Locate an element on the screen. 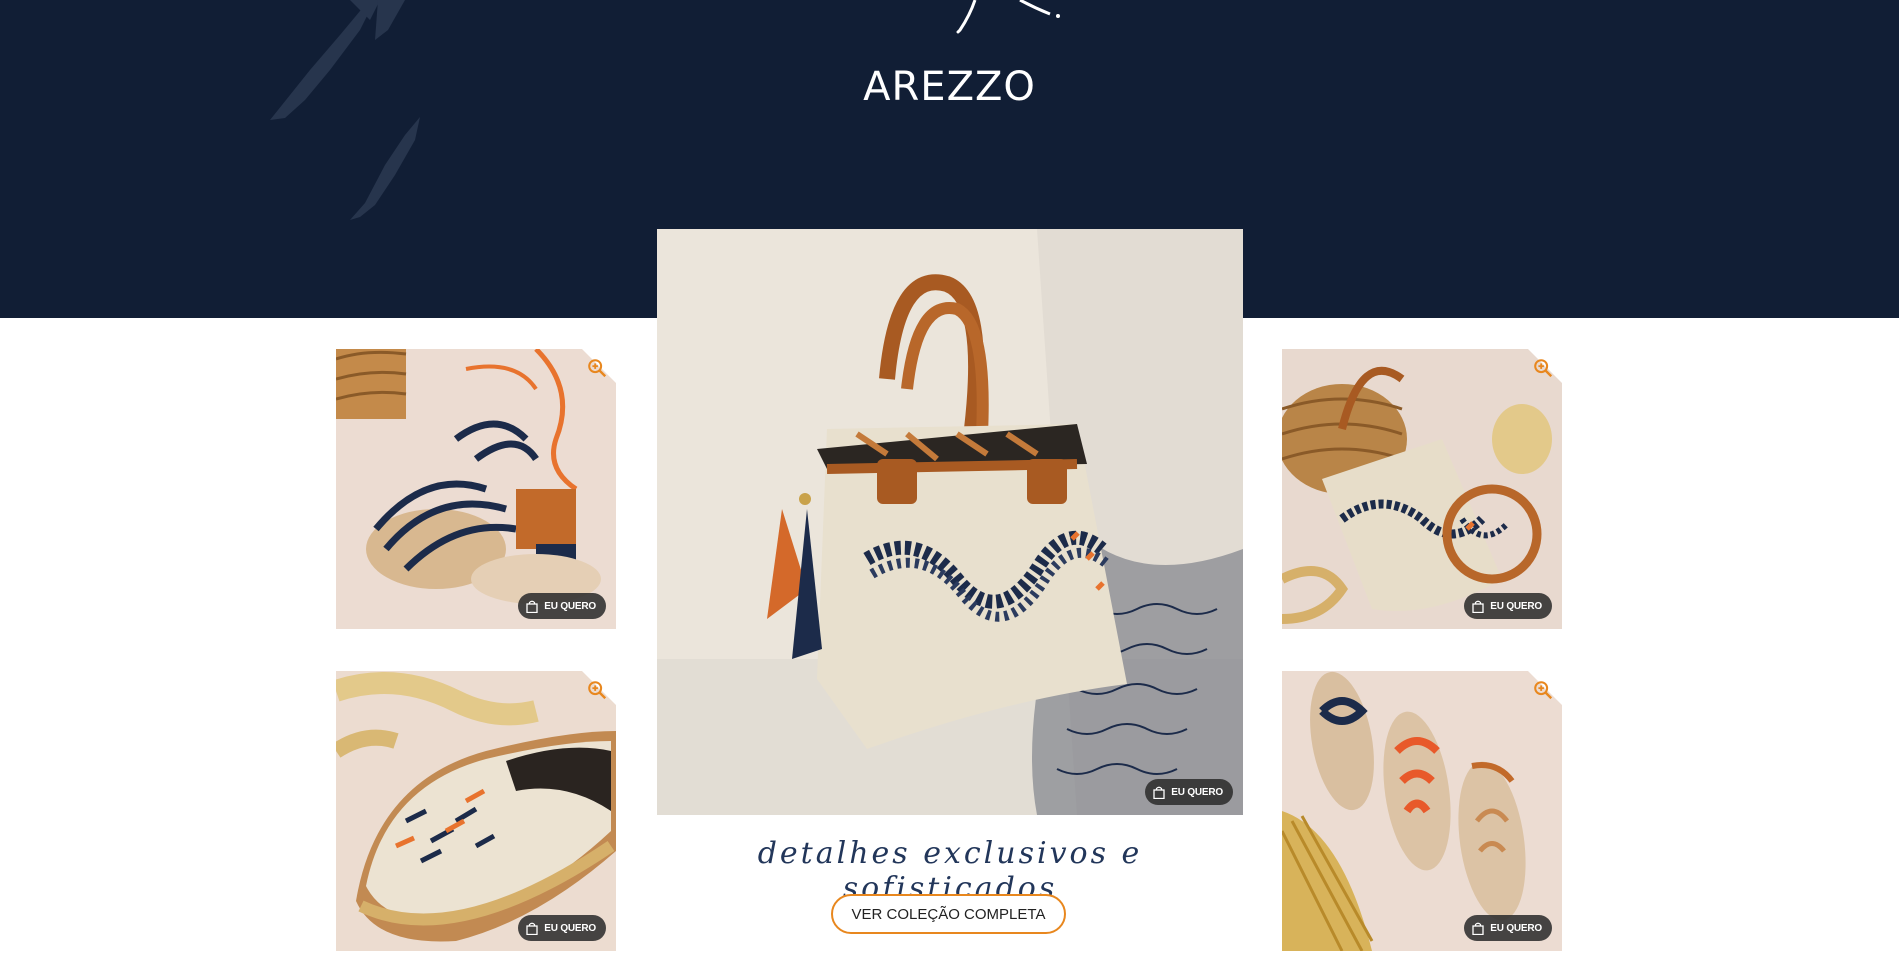  logo-swirl-icon is located at coordinates (1008, 17).